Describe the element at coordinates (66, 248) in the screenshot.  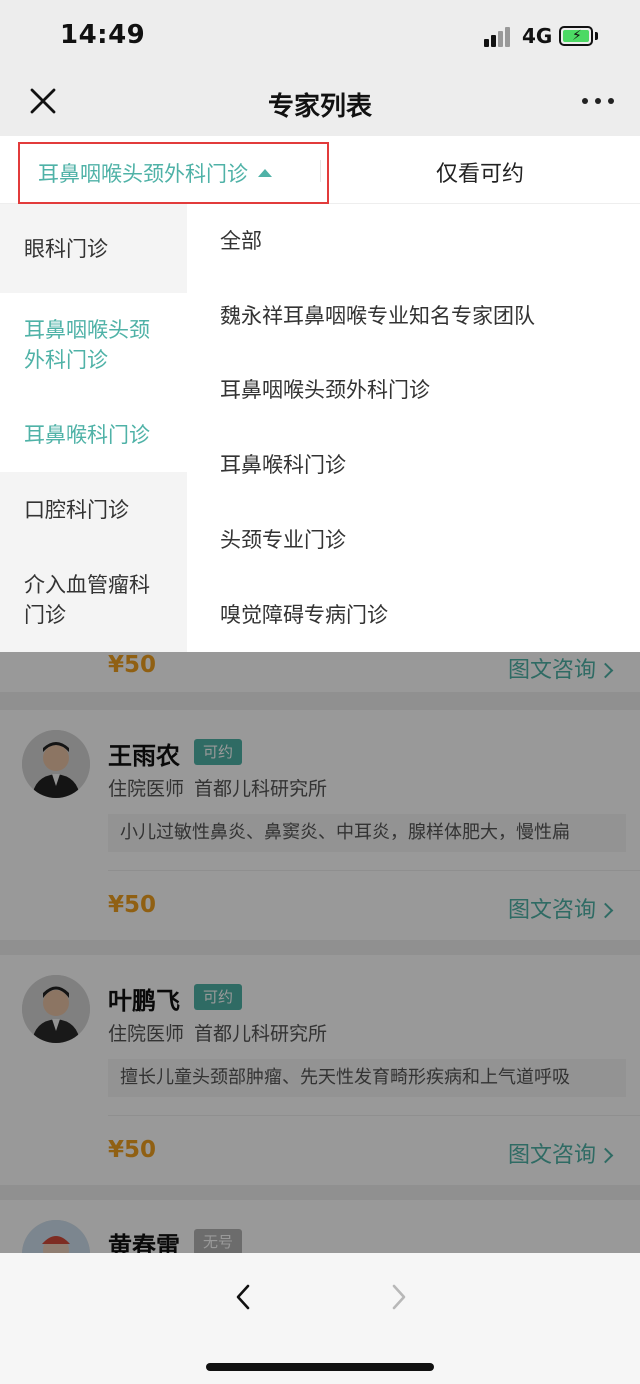
I see `department-item-label: 眼科门诊` at that location.